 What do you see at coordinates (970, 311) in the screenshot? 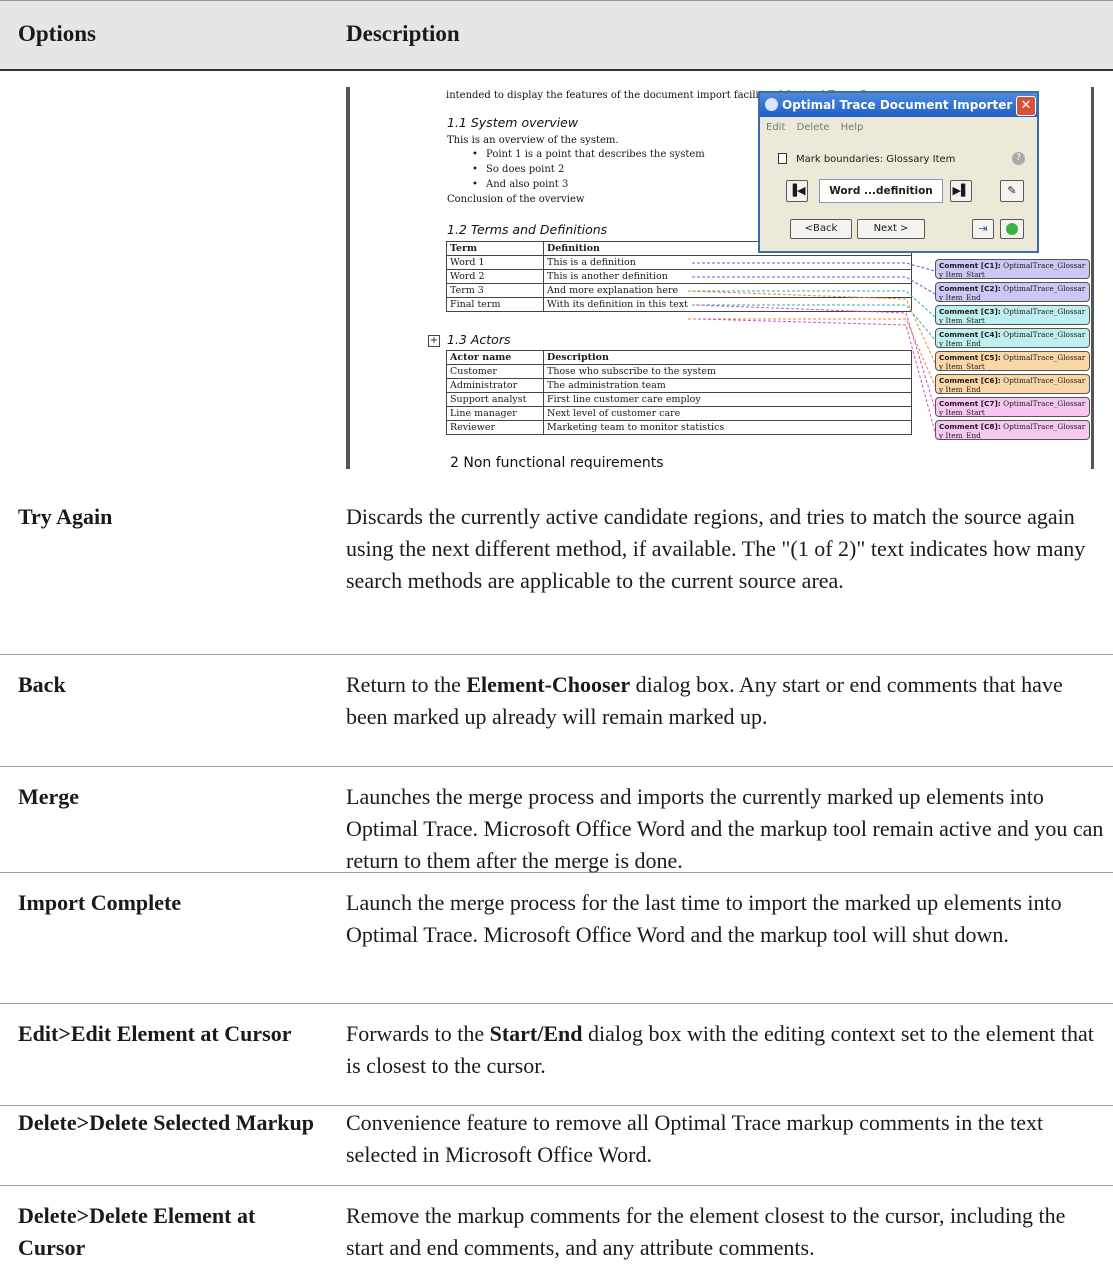
I see `comment-label: Comment [C3]:` at bounding box center [970, 311].